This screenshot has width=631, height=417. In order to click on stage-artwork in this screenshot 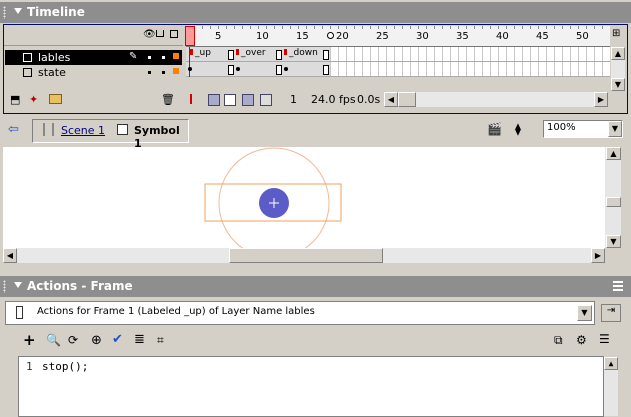, I will do `click(273, 197)`.